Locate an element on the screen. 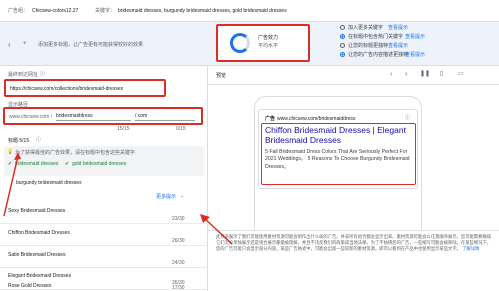 The height and width of the screenshot is (291, 499). suggestion-item: 让您的标题更独特 查看提示 is located at coordinates (417, 46).